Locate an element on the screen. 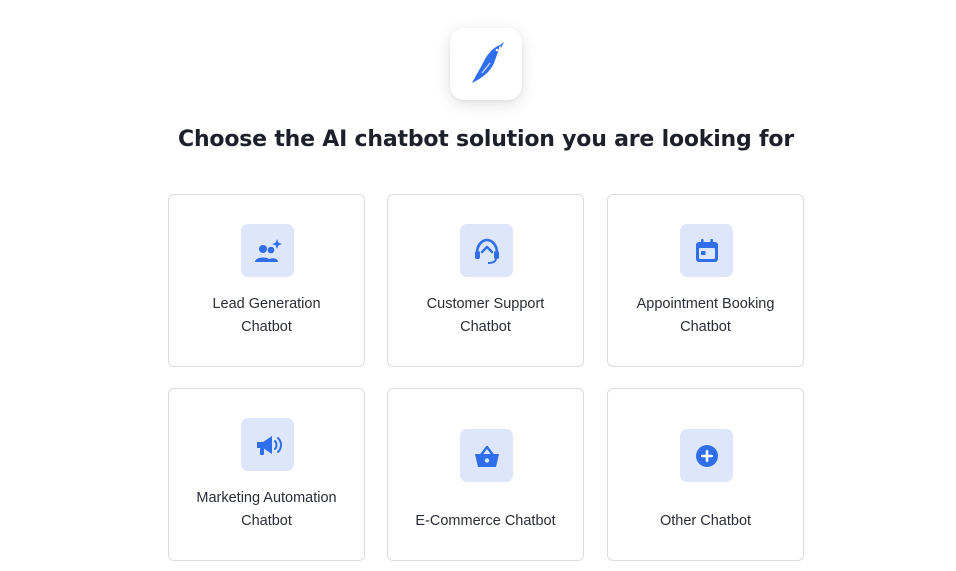 Image resolution: width=956 pixels, height=571 pixels. app-logo is located at coordinates (486, 64).